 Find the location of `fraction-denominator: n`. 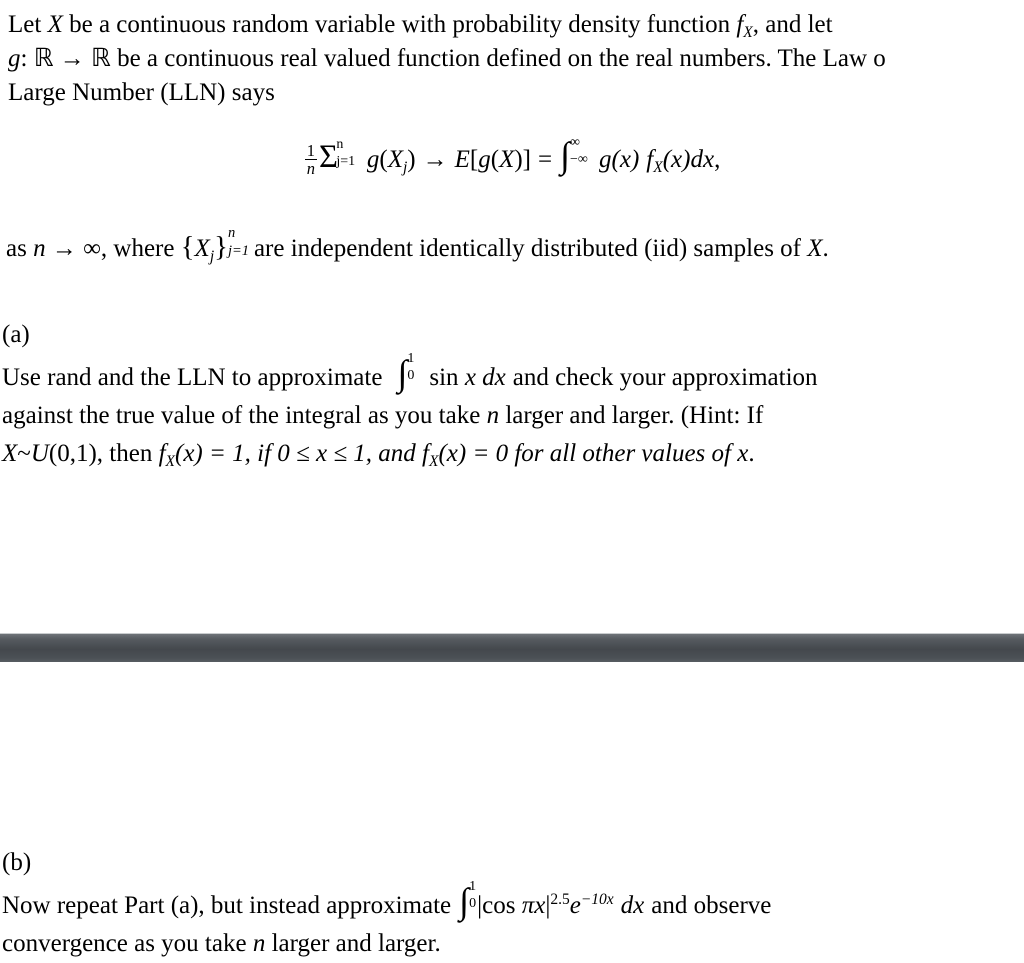

fraction-denominator: n is located at coordinates (310, 169).